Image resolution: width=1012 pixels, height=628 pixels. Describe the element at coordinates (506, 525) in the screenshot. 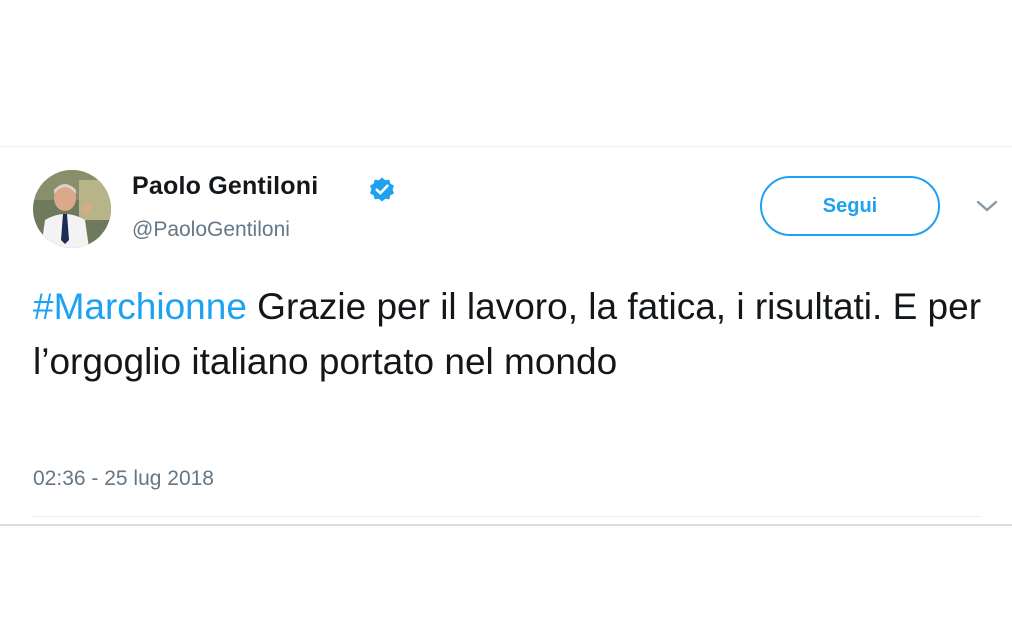

I see `card-bottom-border` at that location.